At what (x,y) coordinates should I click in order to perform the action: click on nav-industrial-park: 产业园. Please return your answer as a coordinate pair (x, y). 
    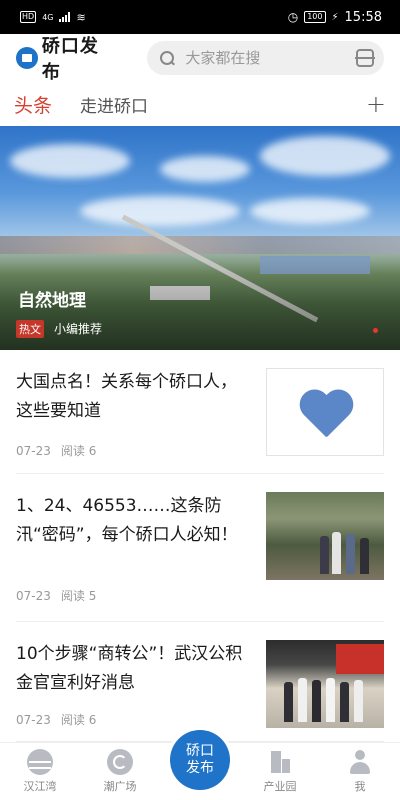
    Looking at the image, I should click on (280, 771).